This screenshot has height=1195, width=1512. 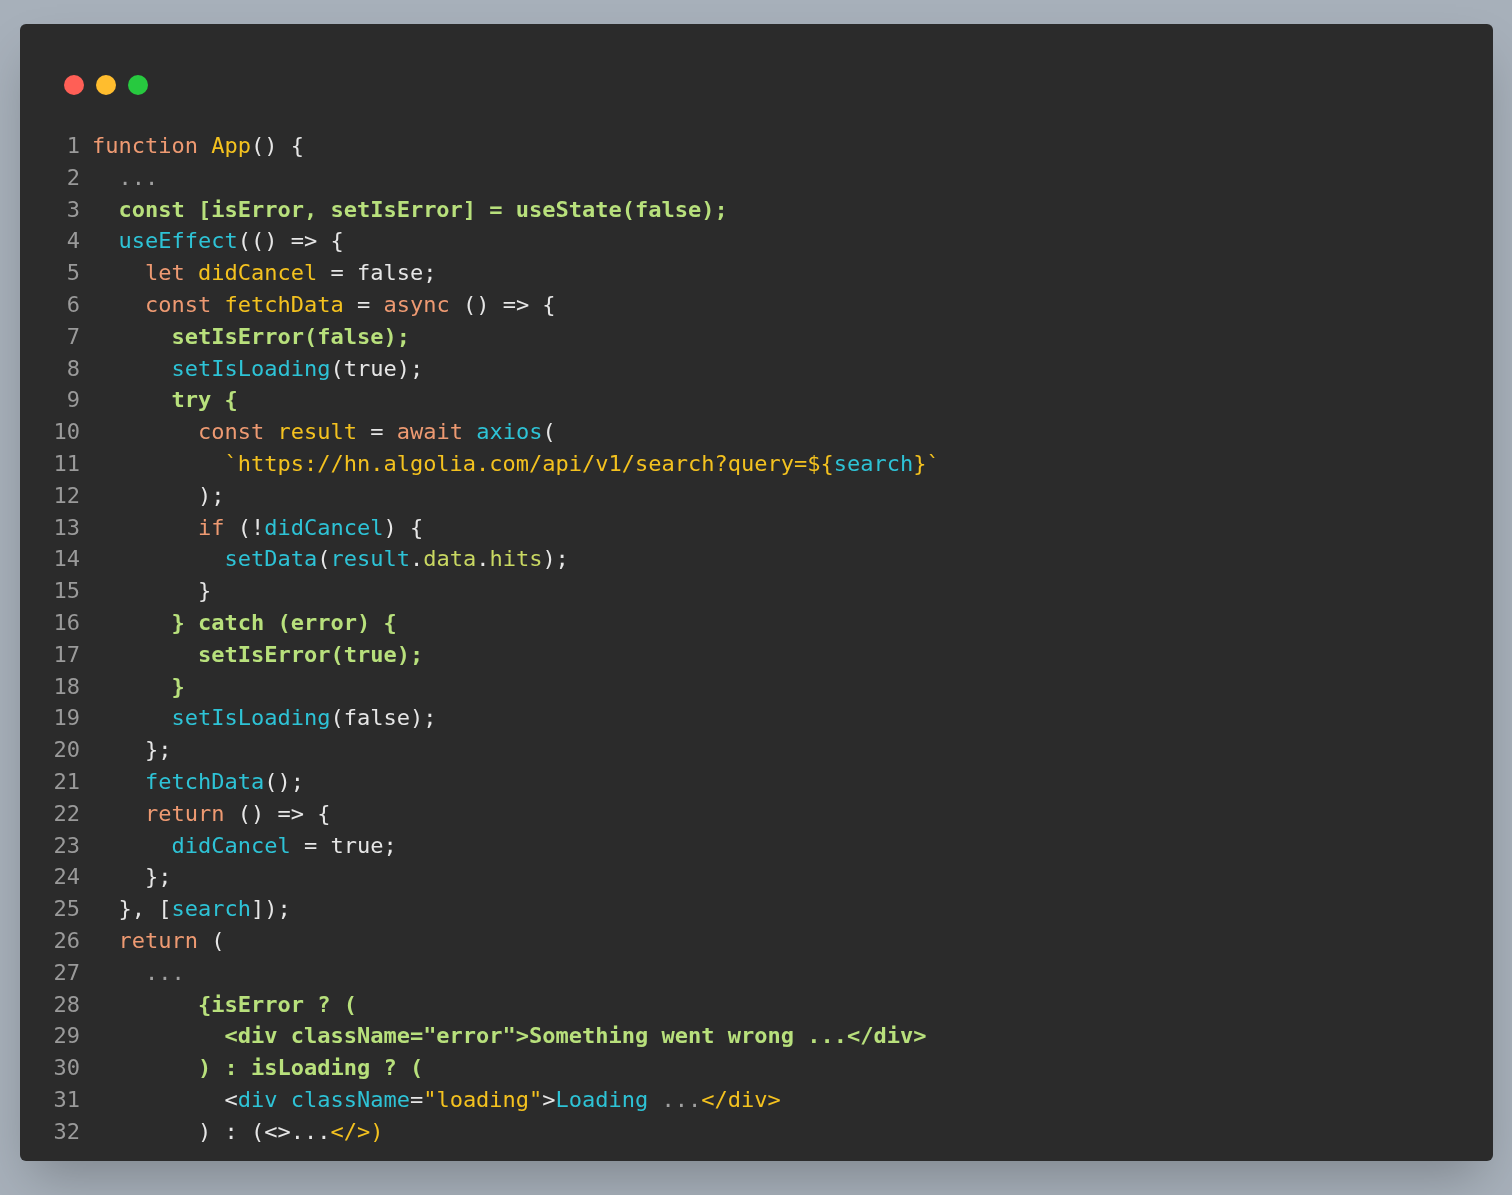 I want to click on code-line: function App() {, so click(x=198, y=146).